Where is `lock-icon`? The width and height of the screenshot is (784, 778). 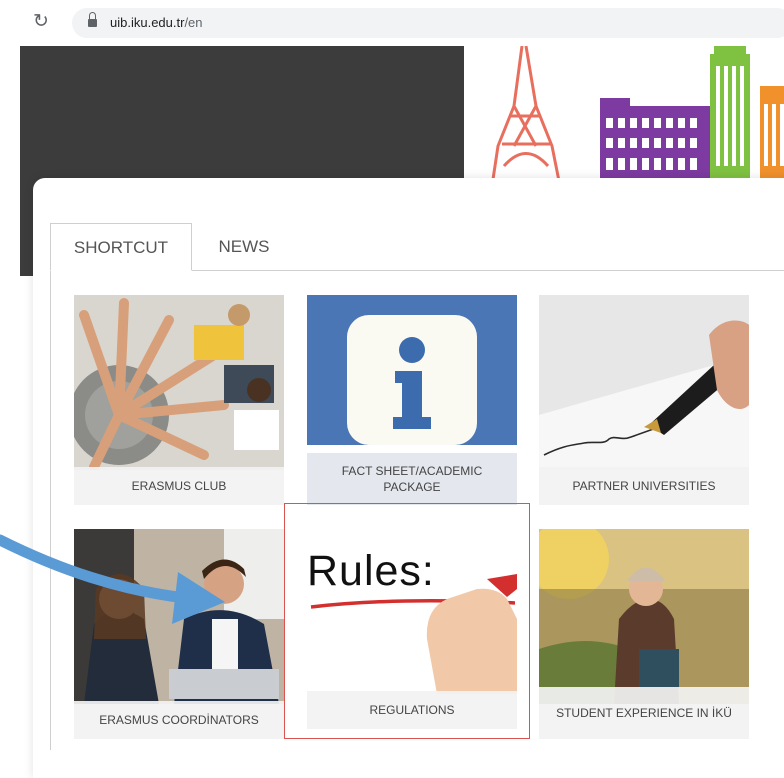
lock-icon is located at coordinates (92, 19).